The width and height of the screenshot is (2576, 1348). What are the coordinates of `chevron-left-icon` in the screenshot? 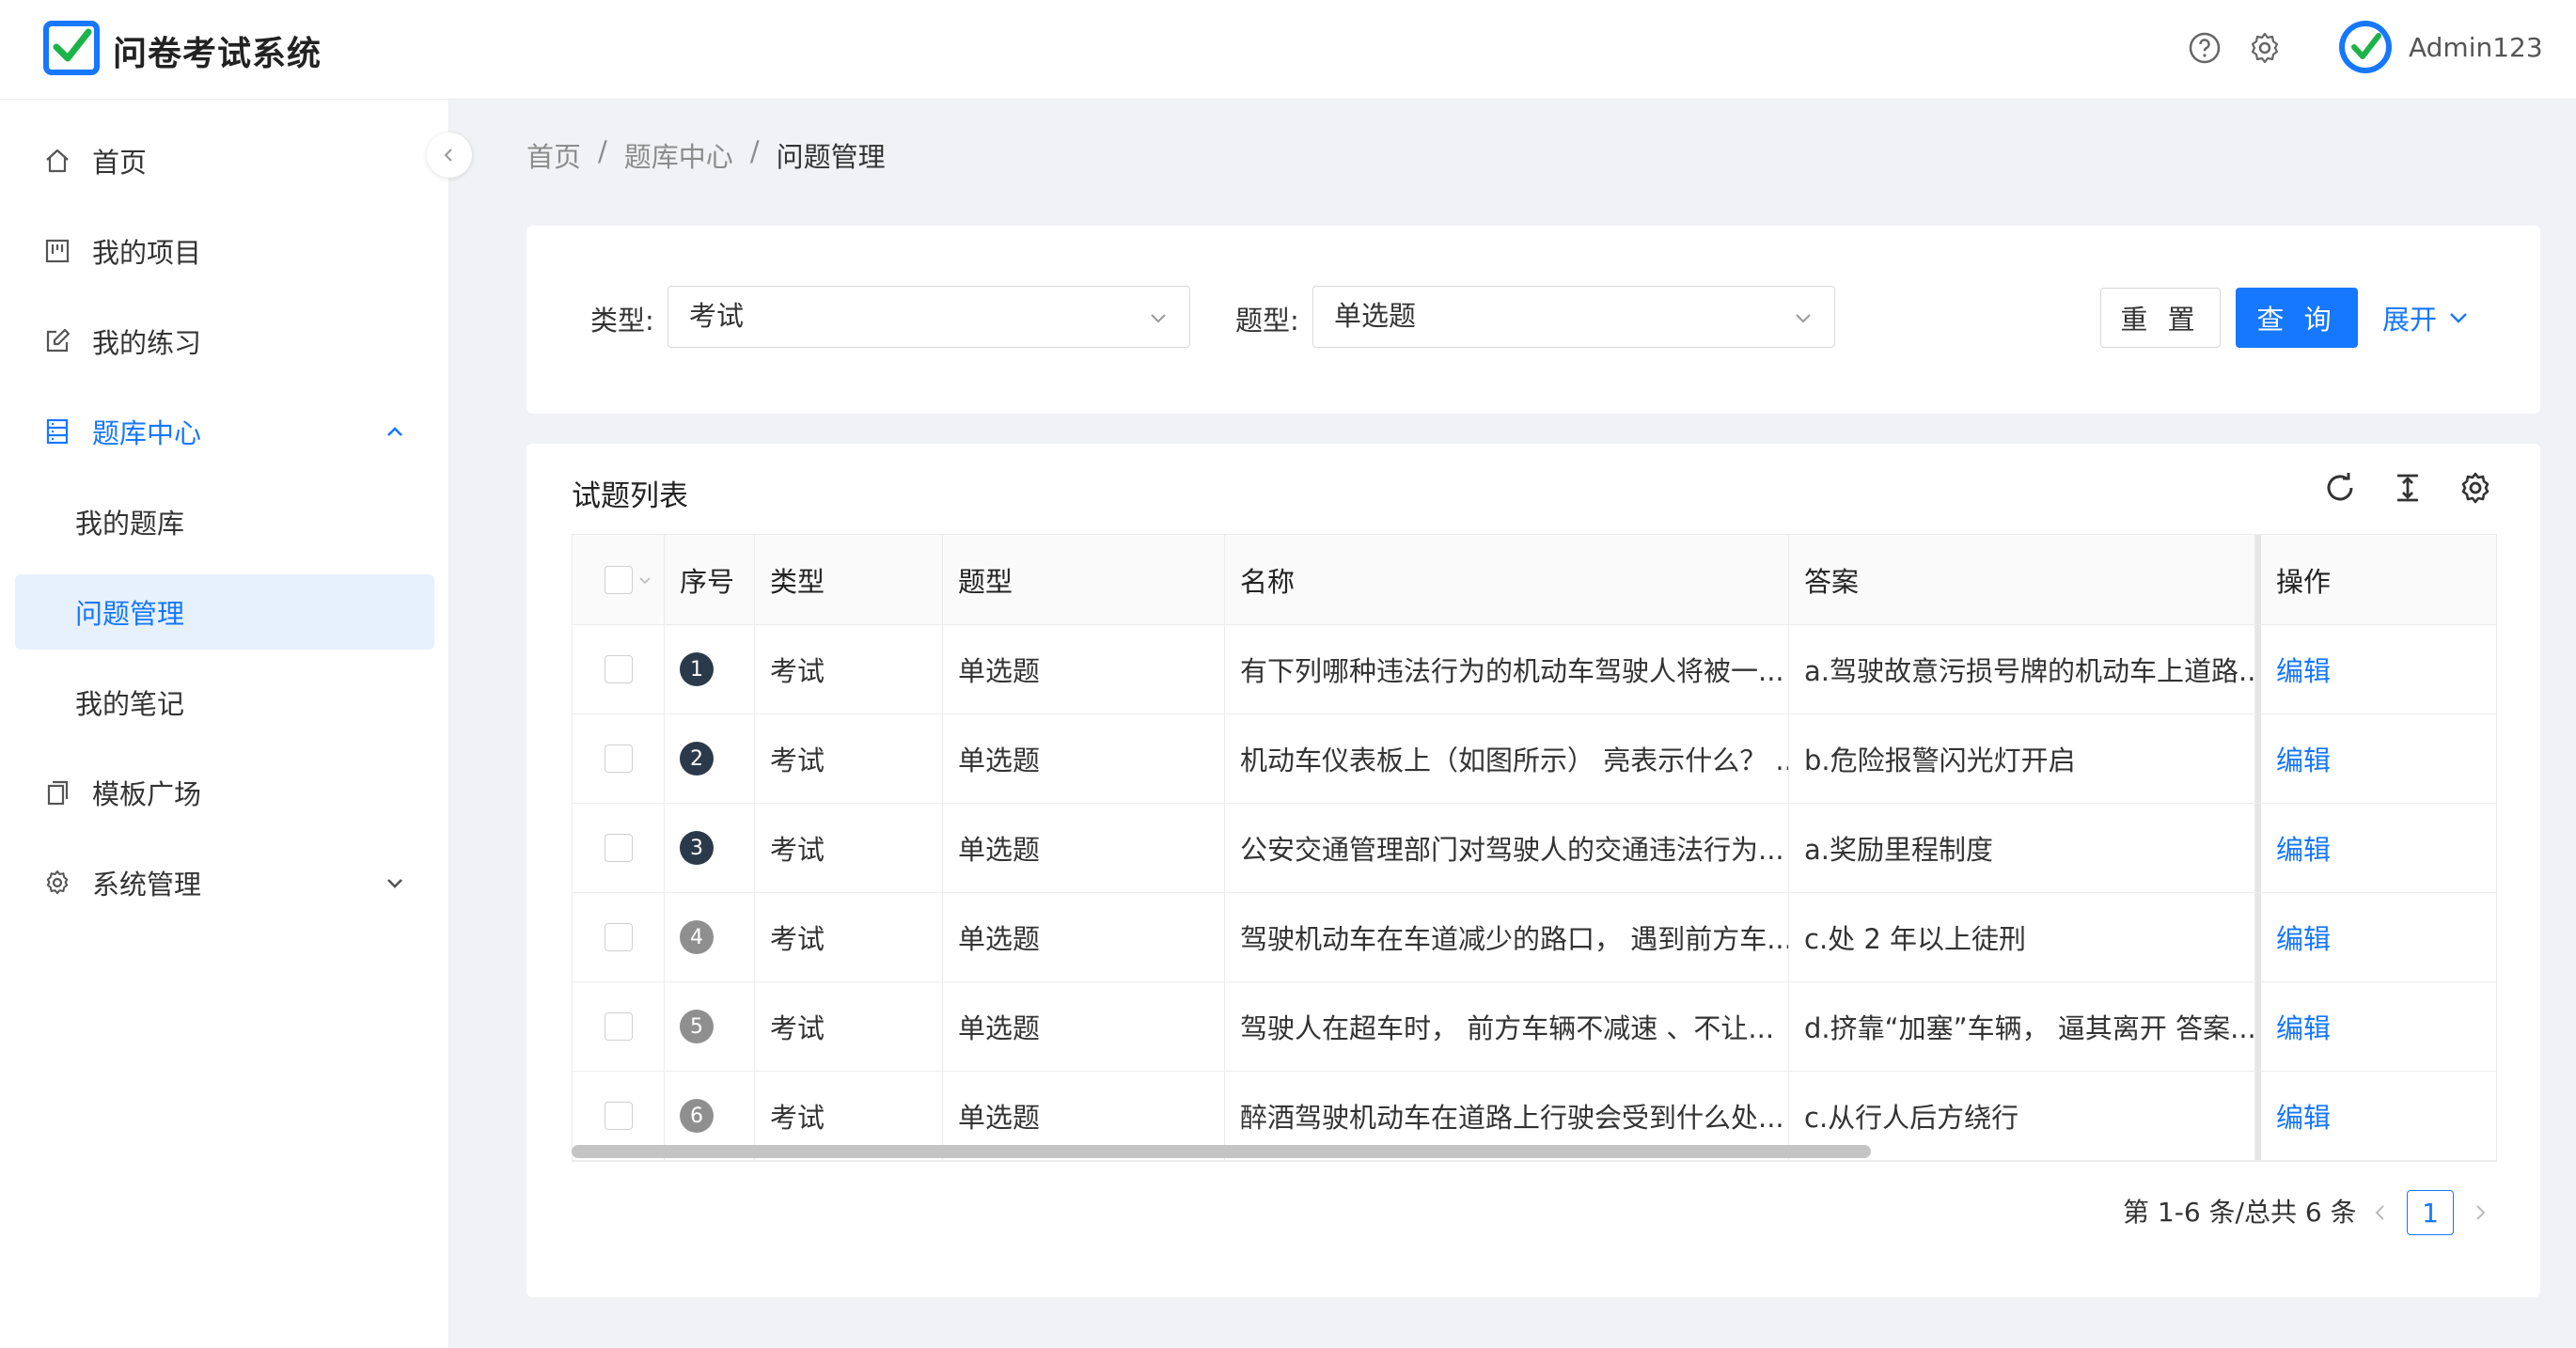 It's located at (448, 155).